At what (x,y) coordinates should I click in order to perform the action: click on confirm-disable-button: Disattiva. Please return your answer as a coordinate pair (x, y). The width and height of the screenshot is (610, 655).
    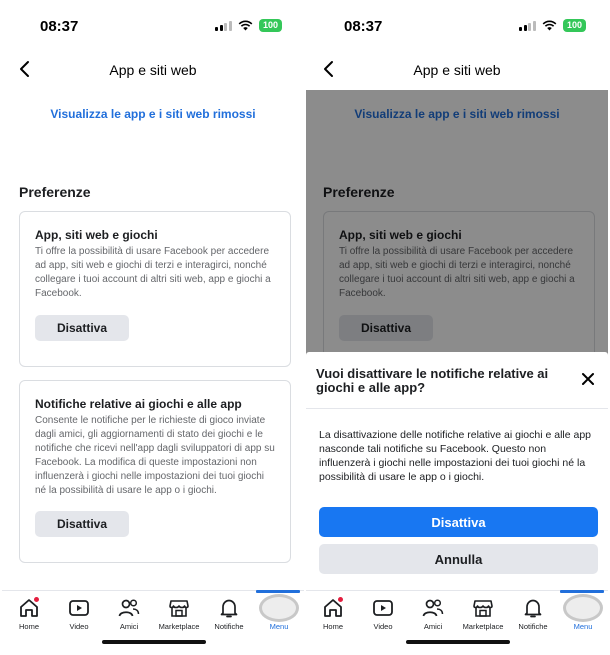
    Looking at the image, I should click on (458, 522).